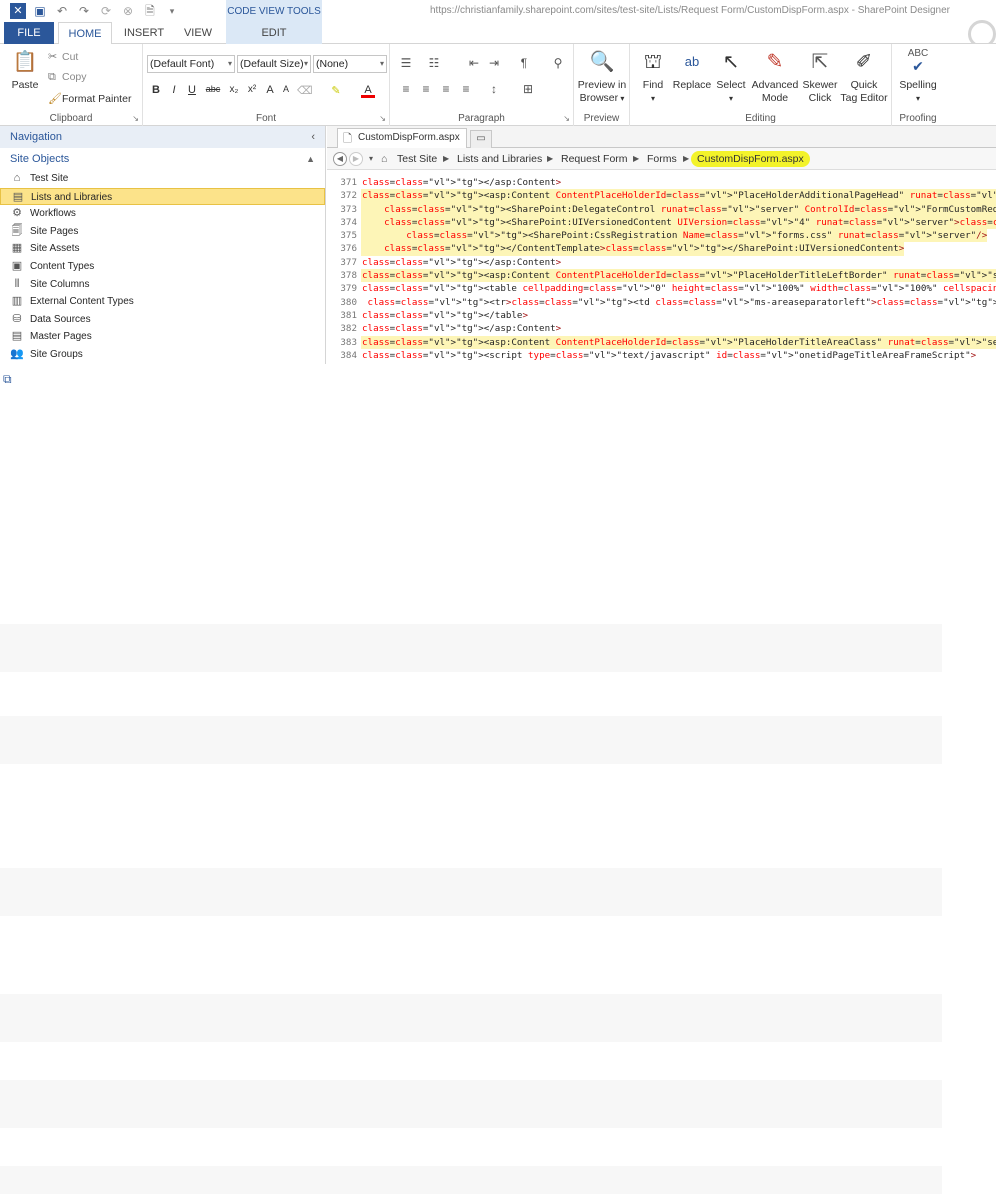 This screenshot has height=1194, width=996. I want to click on font-color-icon: A, so click(368, 91).